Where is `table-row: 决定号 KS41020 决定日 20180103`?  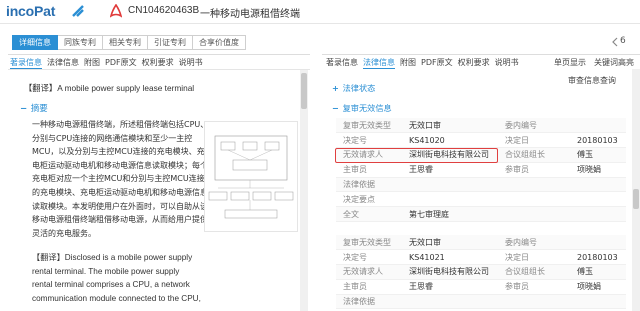
table-row: 决定号 KS41020 决定日 20180103 is located at coordinates (481, 140).